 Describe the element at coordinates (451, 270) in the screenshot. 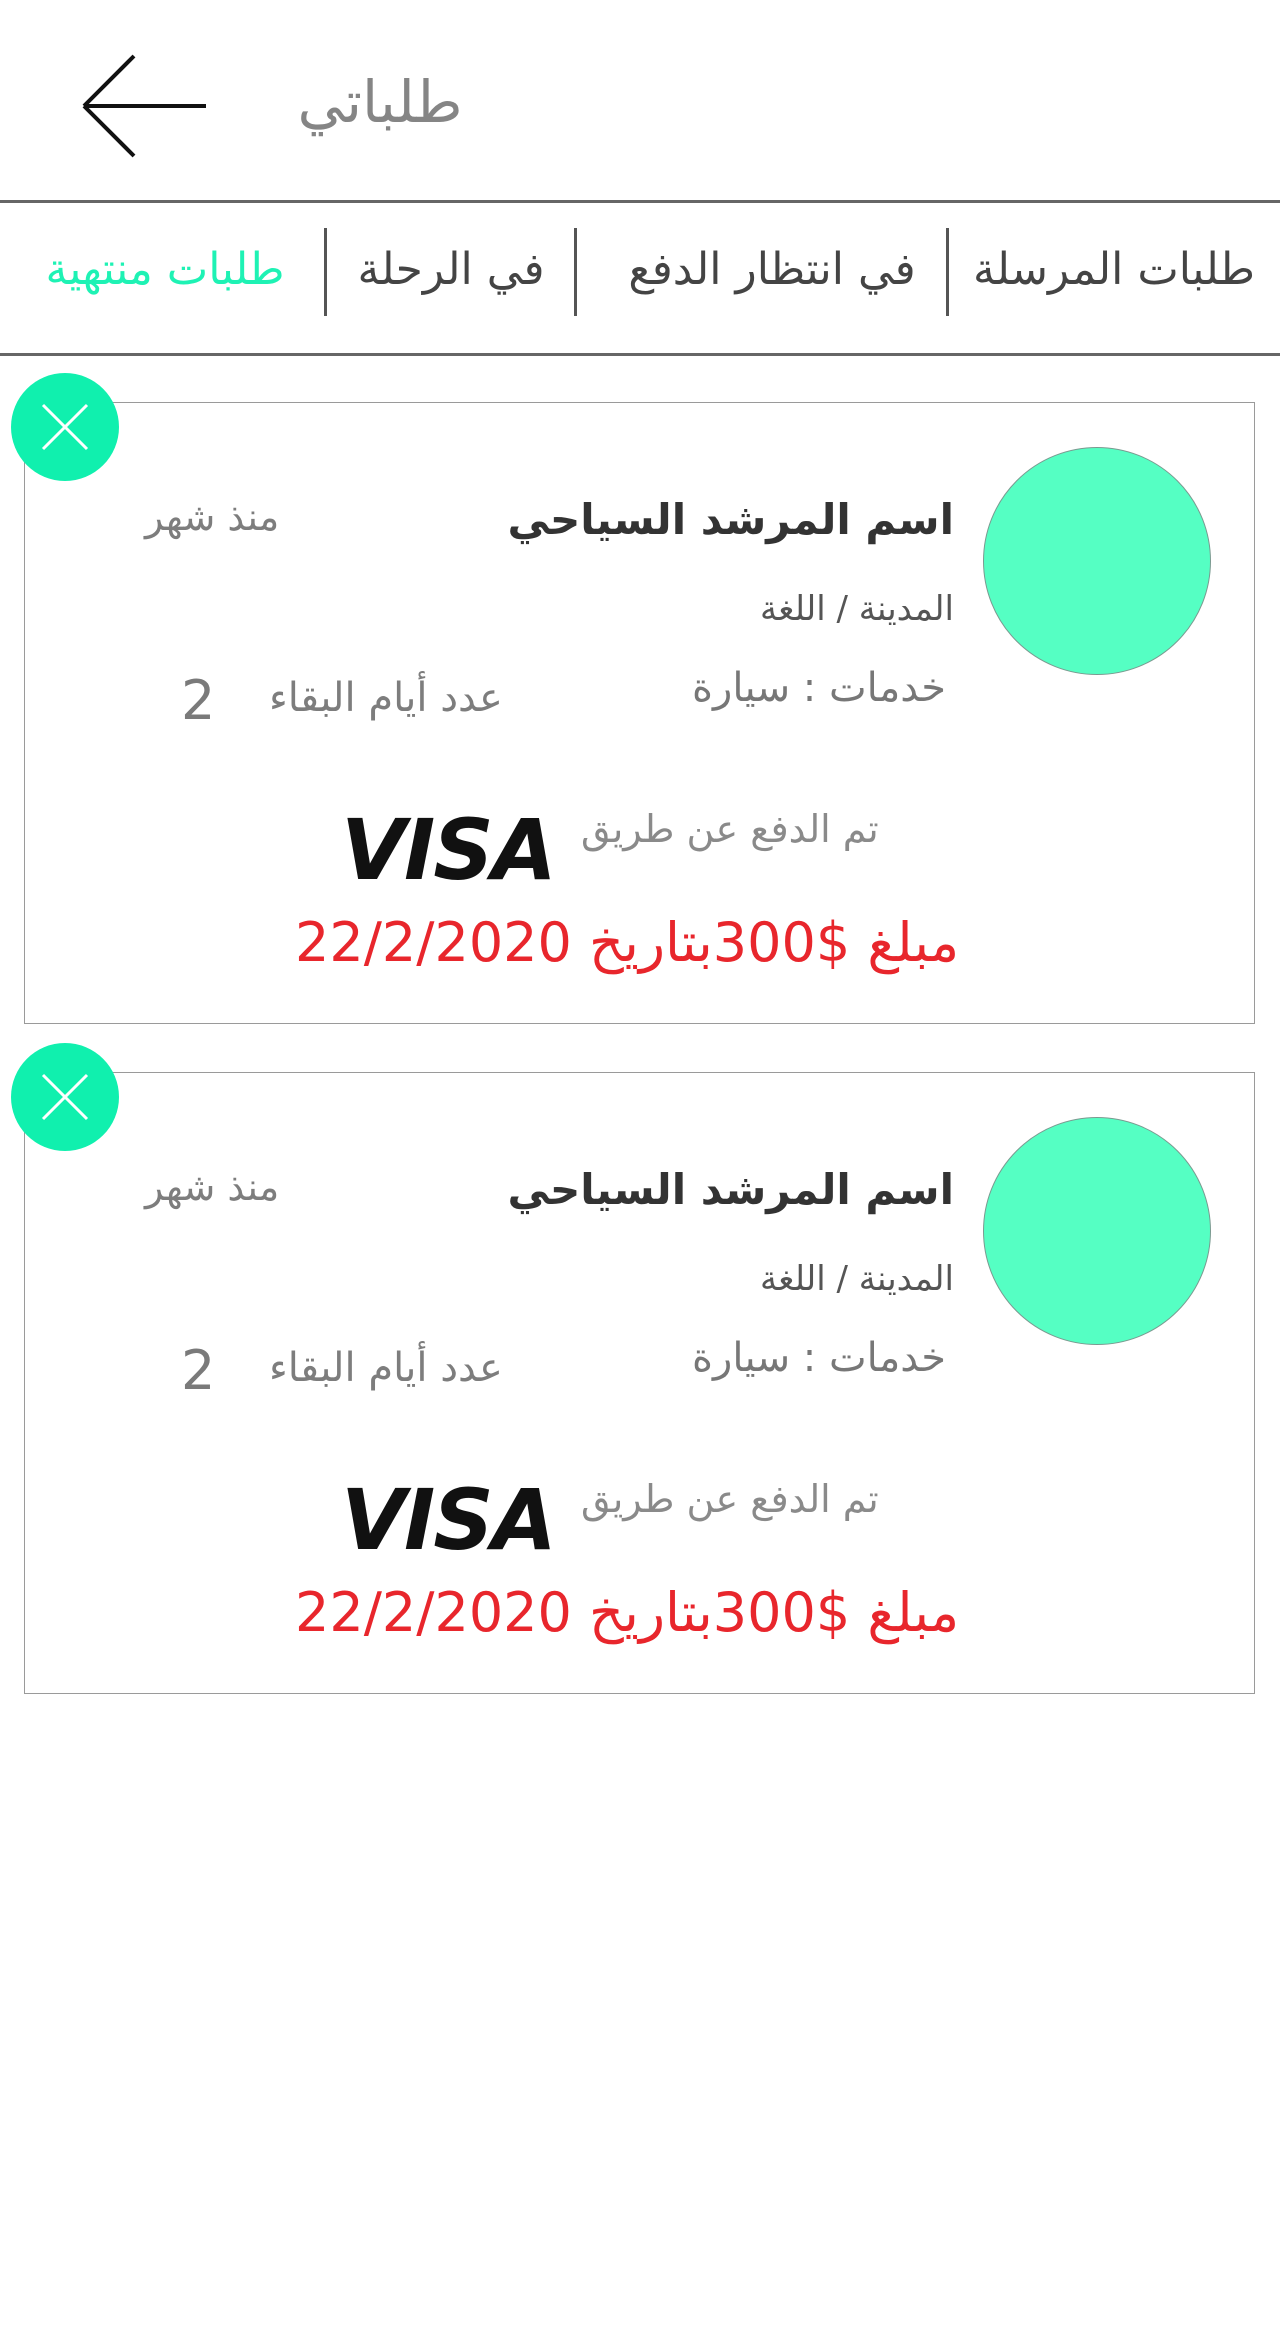

I see `tab-on-trip: في الرحلة` at that location.